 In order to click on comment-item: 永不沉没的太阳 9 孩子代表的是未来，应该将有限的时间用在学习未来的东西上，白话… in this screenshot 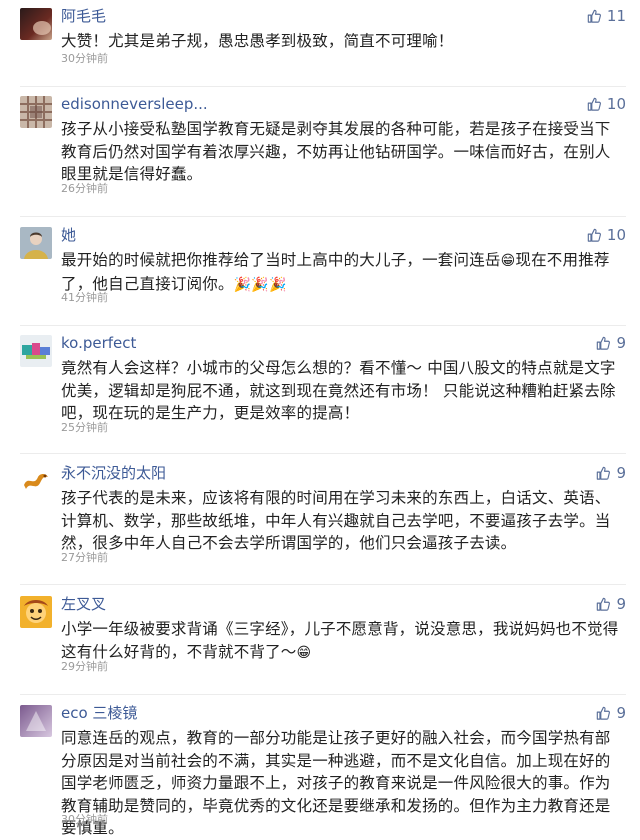, I will do `click(320, 524)`.